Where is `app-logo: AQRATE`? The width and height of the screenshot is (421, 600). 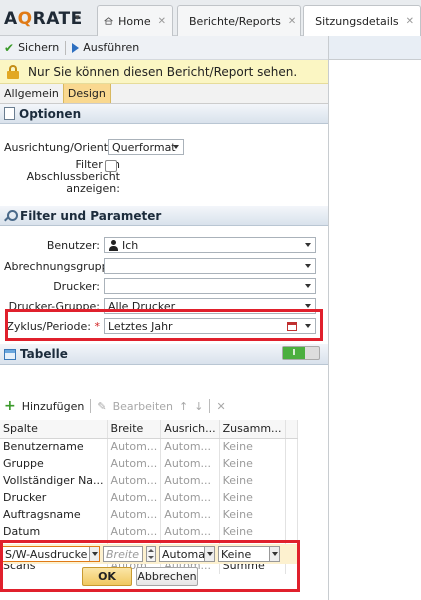 app-logo: AQRATE is located at coordinates (43, 19).